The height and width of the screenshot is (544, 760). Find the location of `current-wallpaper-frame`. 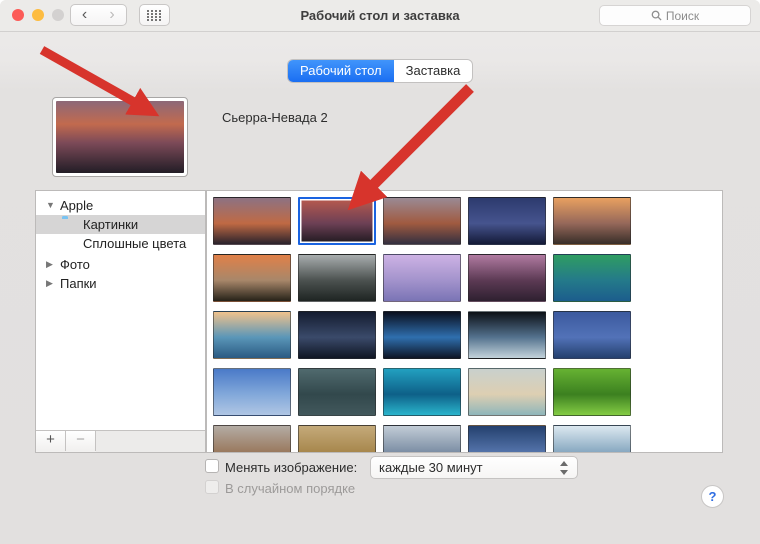

current-wallpaper-frame is located at coordinates (120, 137).